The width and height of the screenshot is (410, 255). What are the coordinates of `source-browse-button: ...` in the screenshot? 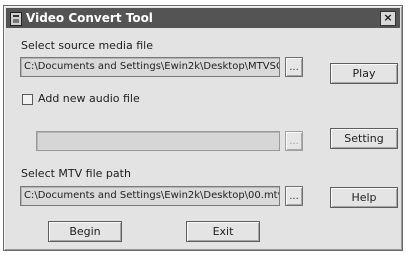 It's located at (294, 67).